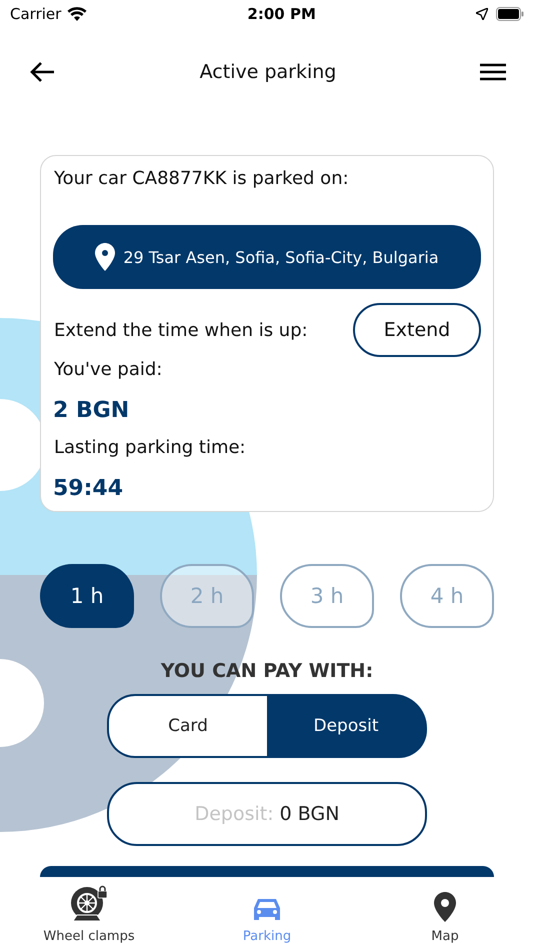 This screenshot has height=950, width=534. I want to click on tab-bar-item: Wheel clamps, so click(89, 913).